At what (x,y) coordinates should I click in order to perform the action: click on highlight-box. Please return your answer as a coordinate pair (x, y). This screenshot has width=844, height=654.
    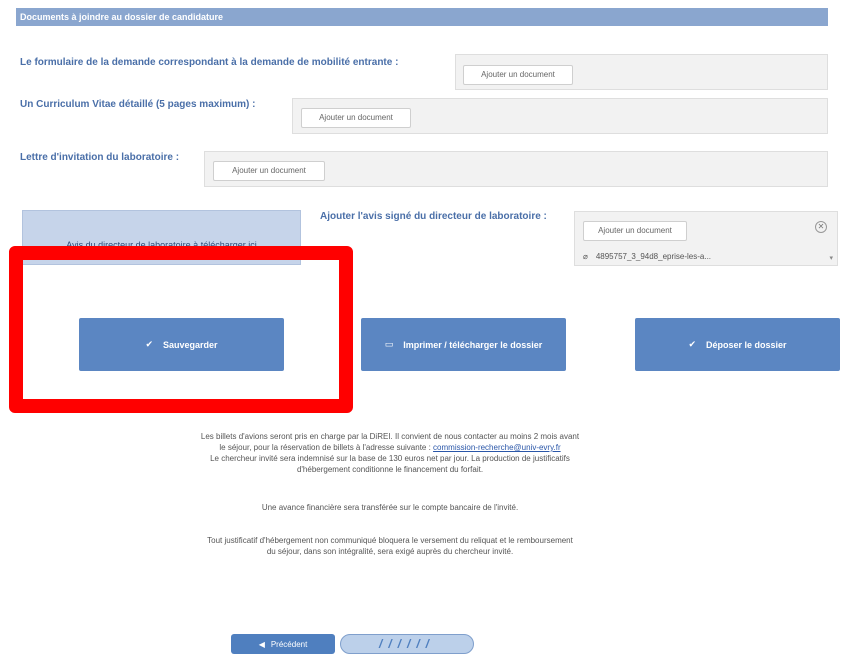
    Looking at the image, I should click on (181, 329).